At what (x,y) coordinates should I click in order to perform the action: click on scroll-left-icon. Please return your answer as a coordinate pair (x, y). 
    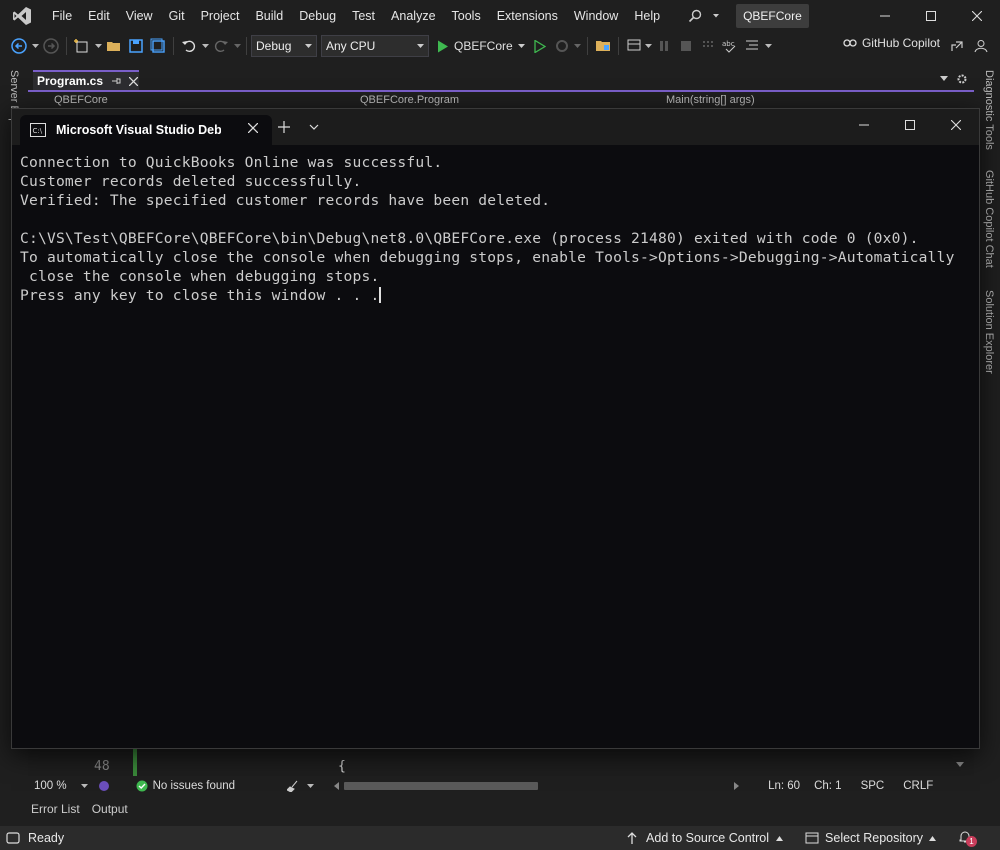
    Looking at the image, I should click on (337, 786).